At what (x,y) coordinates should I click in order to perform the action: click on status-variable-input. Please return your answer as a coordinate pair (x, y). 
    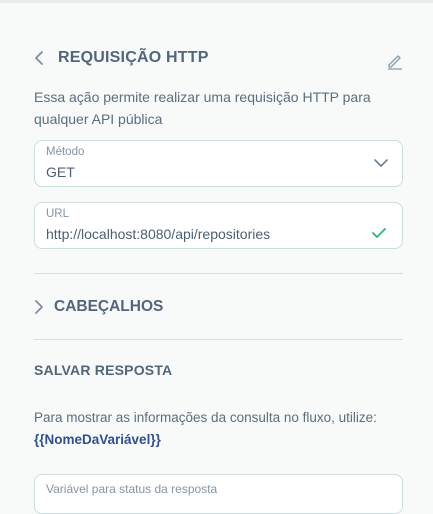
    Looking at the image, I should click on (216, 489).